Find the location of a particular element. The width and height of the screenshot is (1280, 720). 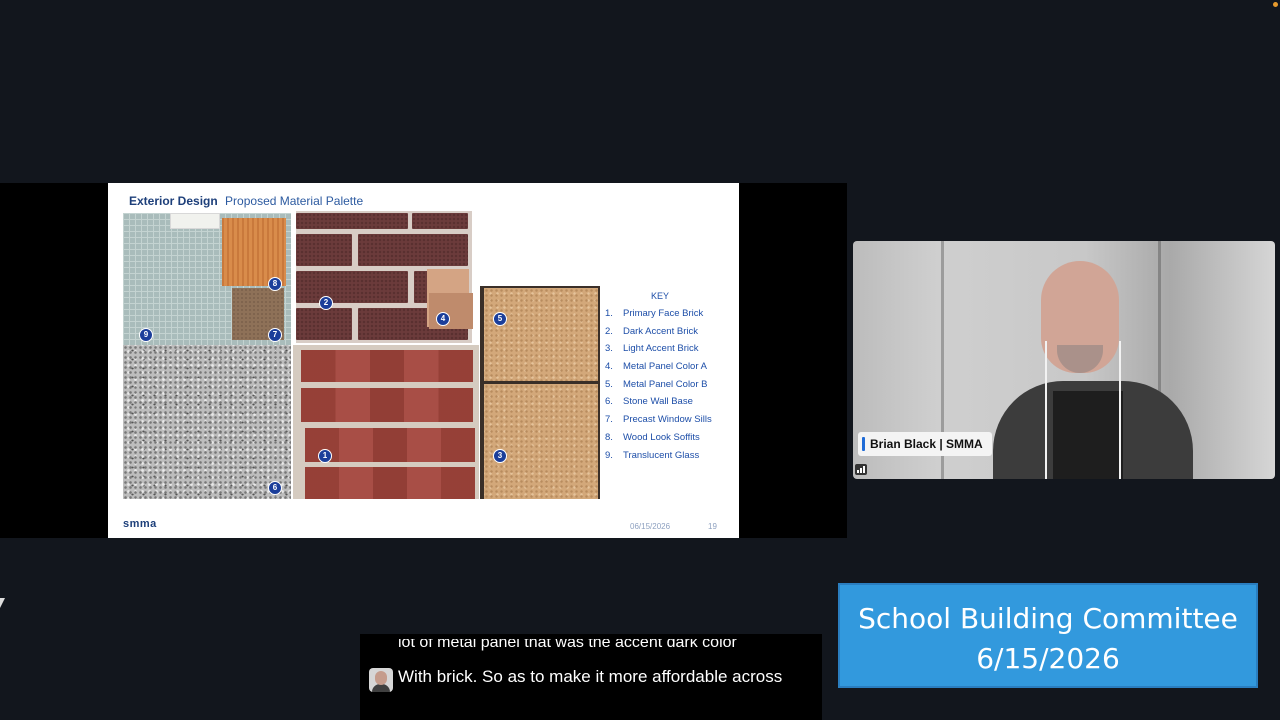

key-item: 5. Metal Panel Color B is located at coordinates (656, 384).